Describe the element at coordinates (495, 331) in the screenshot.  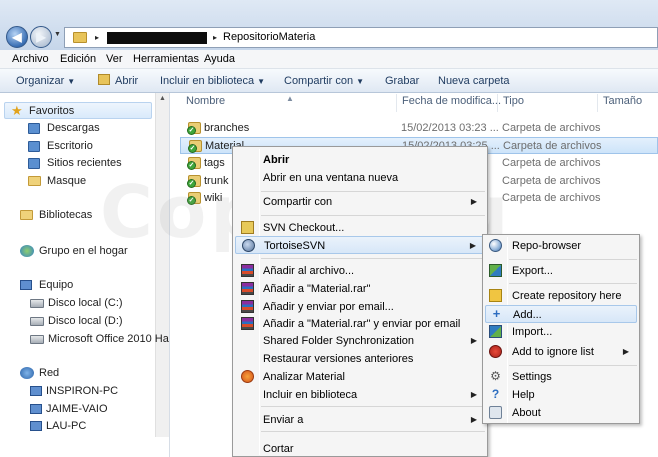
I see `import-icon` at that location.